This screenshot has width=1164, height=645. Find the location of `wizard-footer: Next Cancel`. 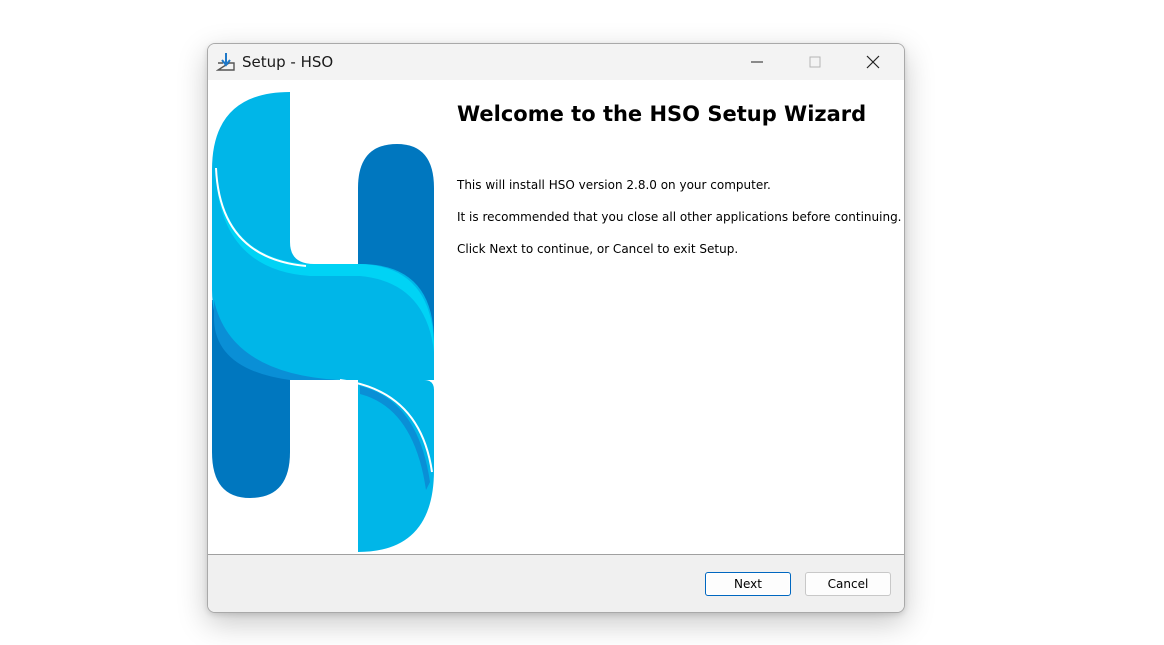

wizard-footer: Next Cancel is located at coordinates (556, 583).